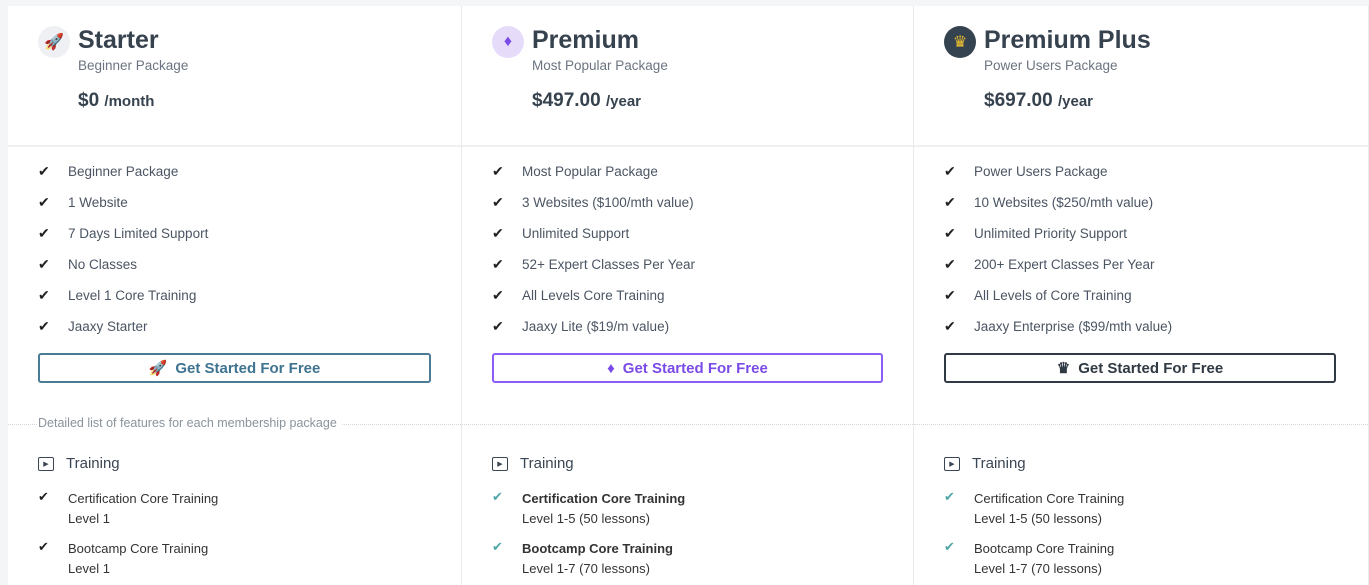 The width and height of the screenshot is (1369, 585). I want to click on feature-item: ✔ All Levels of Core Training, so click(1038, 295).